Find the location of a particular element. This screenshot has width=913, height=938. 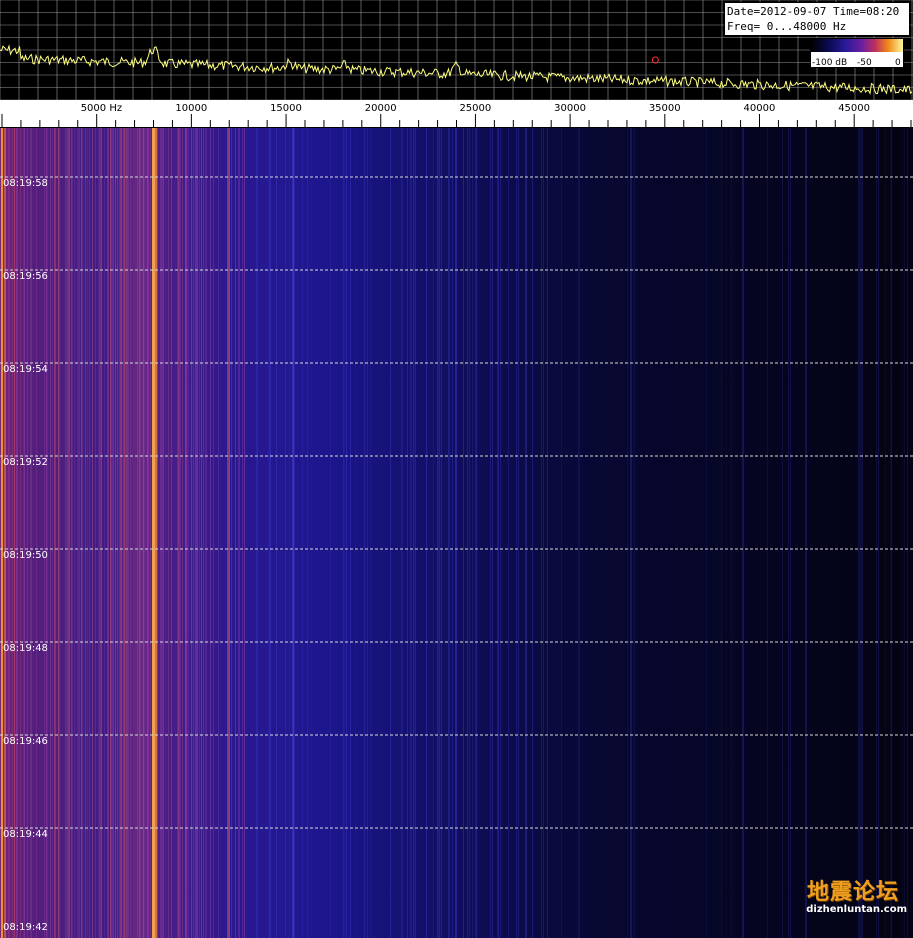

color-scale-legend: -100 dB -50 0 is located at coordinates (857, 53).